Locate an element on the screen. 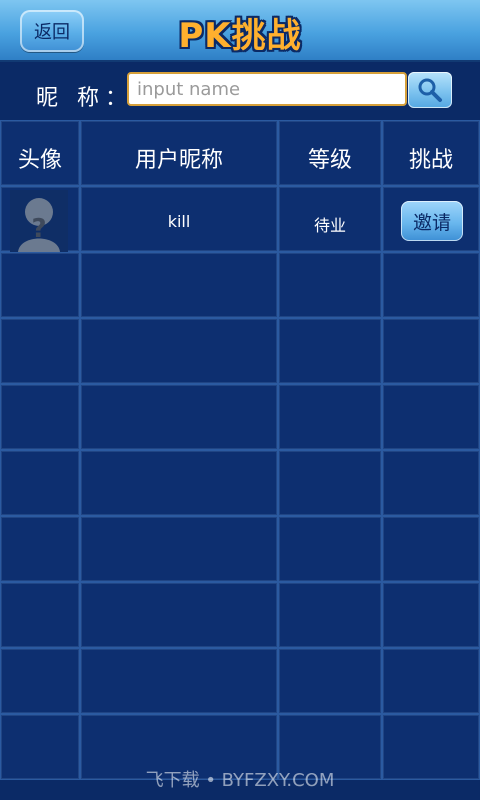 The height and width of the screenshot is (800, 480). header-level: 等级 is located at coordinates (329, 160).